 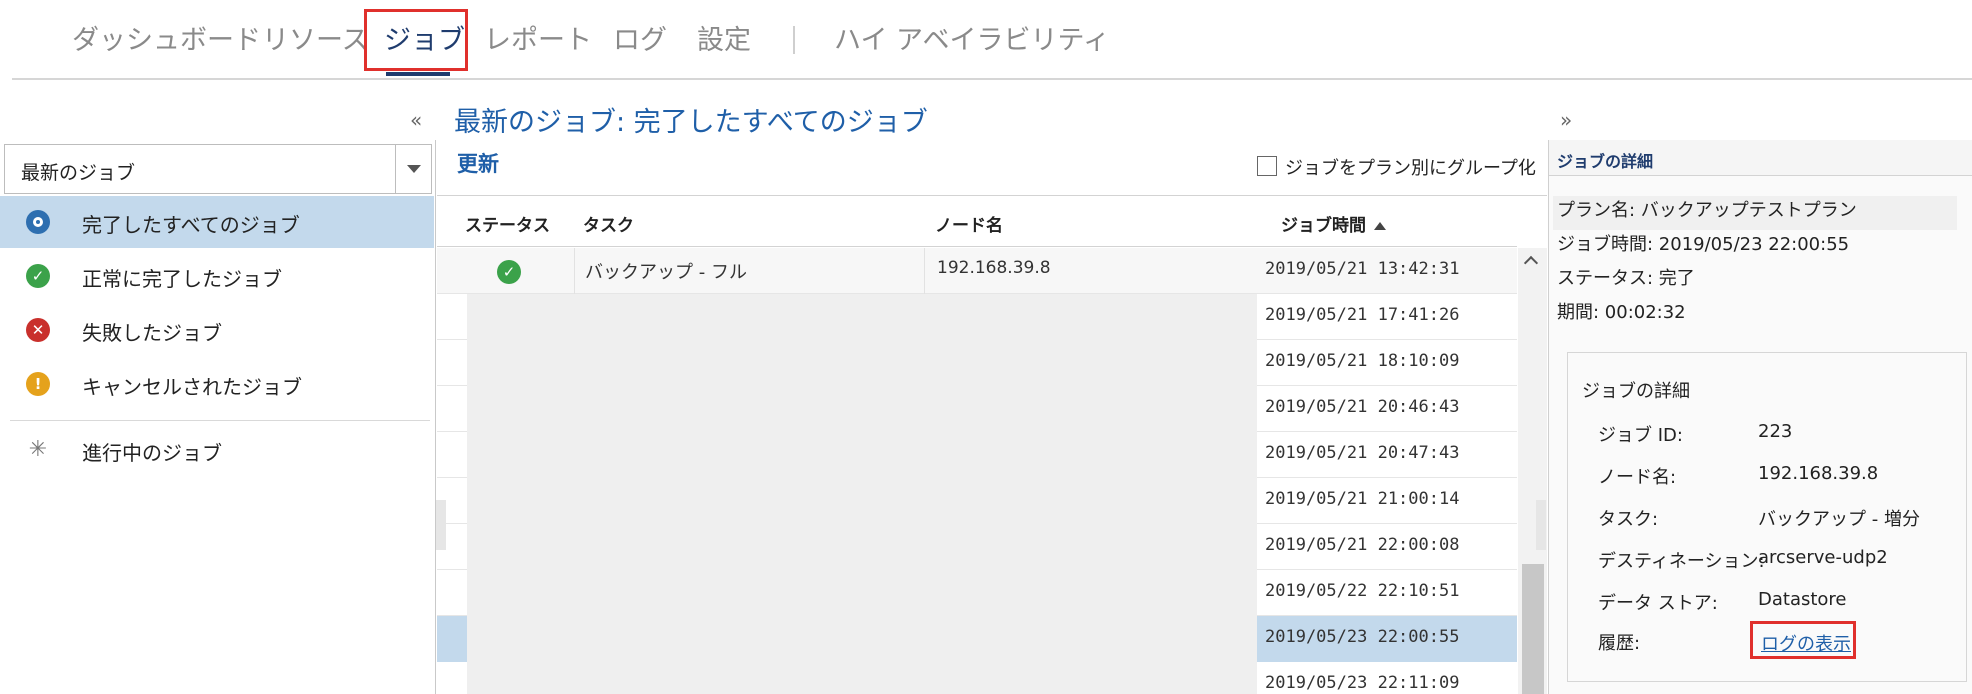 What do you see at coordinates (1637, 477) in the screenshot?
I see `detail-key: ノード名:` at bounding box center [1637, 477].